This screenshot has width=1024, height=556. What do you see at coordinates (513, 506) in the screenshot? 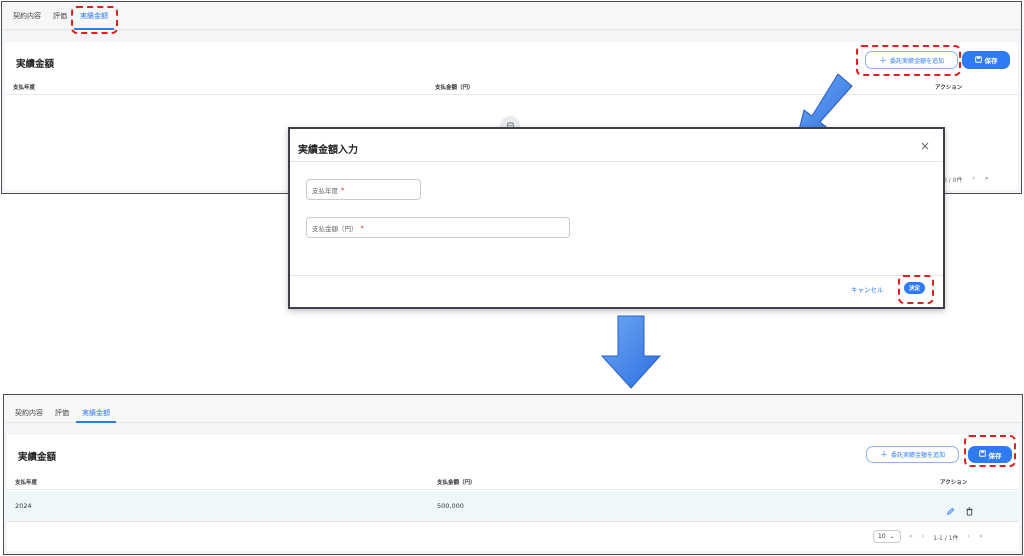
I see `table-row: 2024 500,000` at bounding box center [513, 506].